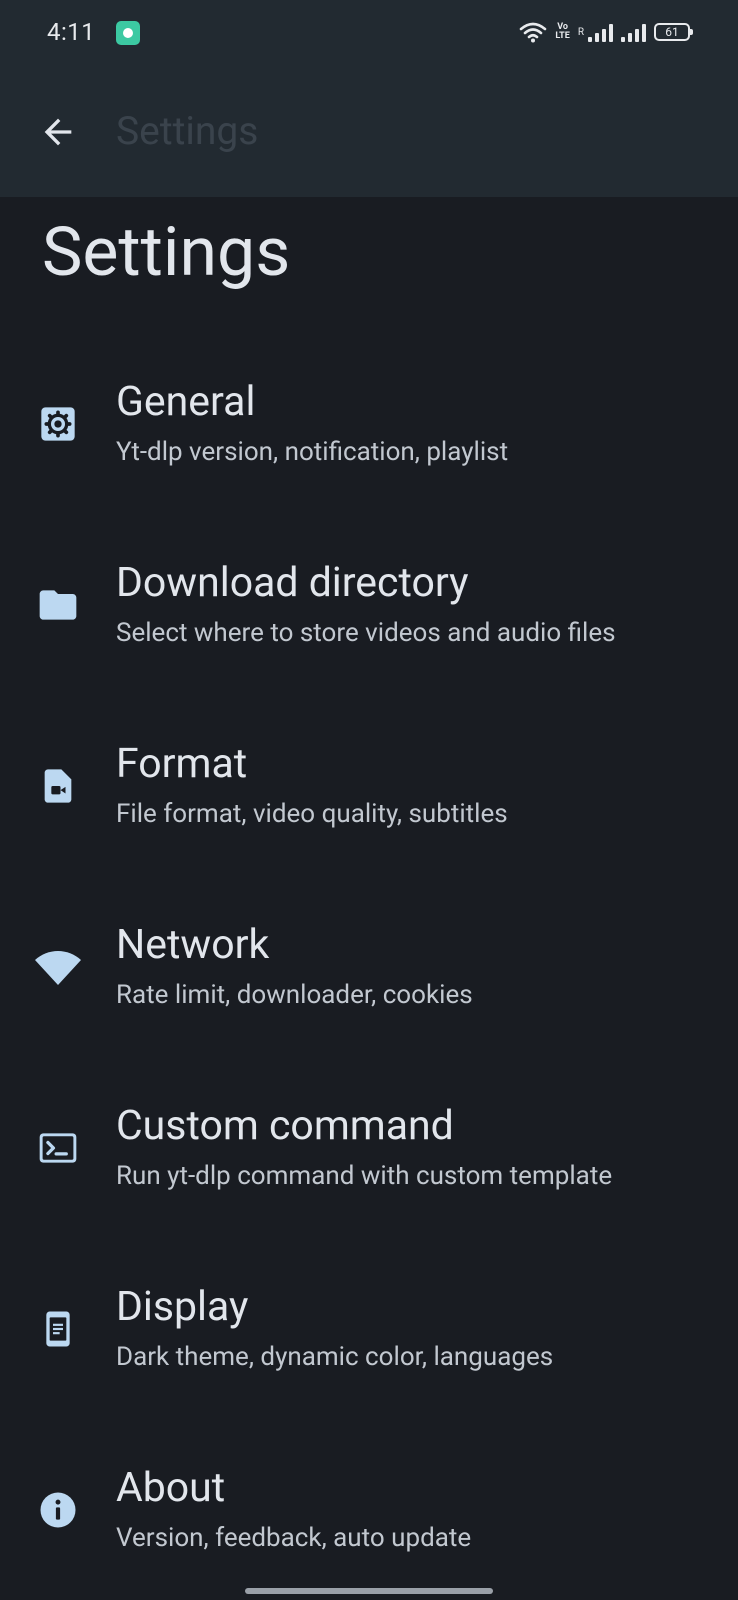 The height and width of the screenshot is (1600, 738). I want to click on settings-item-subtitle: Run yt-dlp command with custom template, so click(364, 1176).